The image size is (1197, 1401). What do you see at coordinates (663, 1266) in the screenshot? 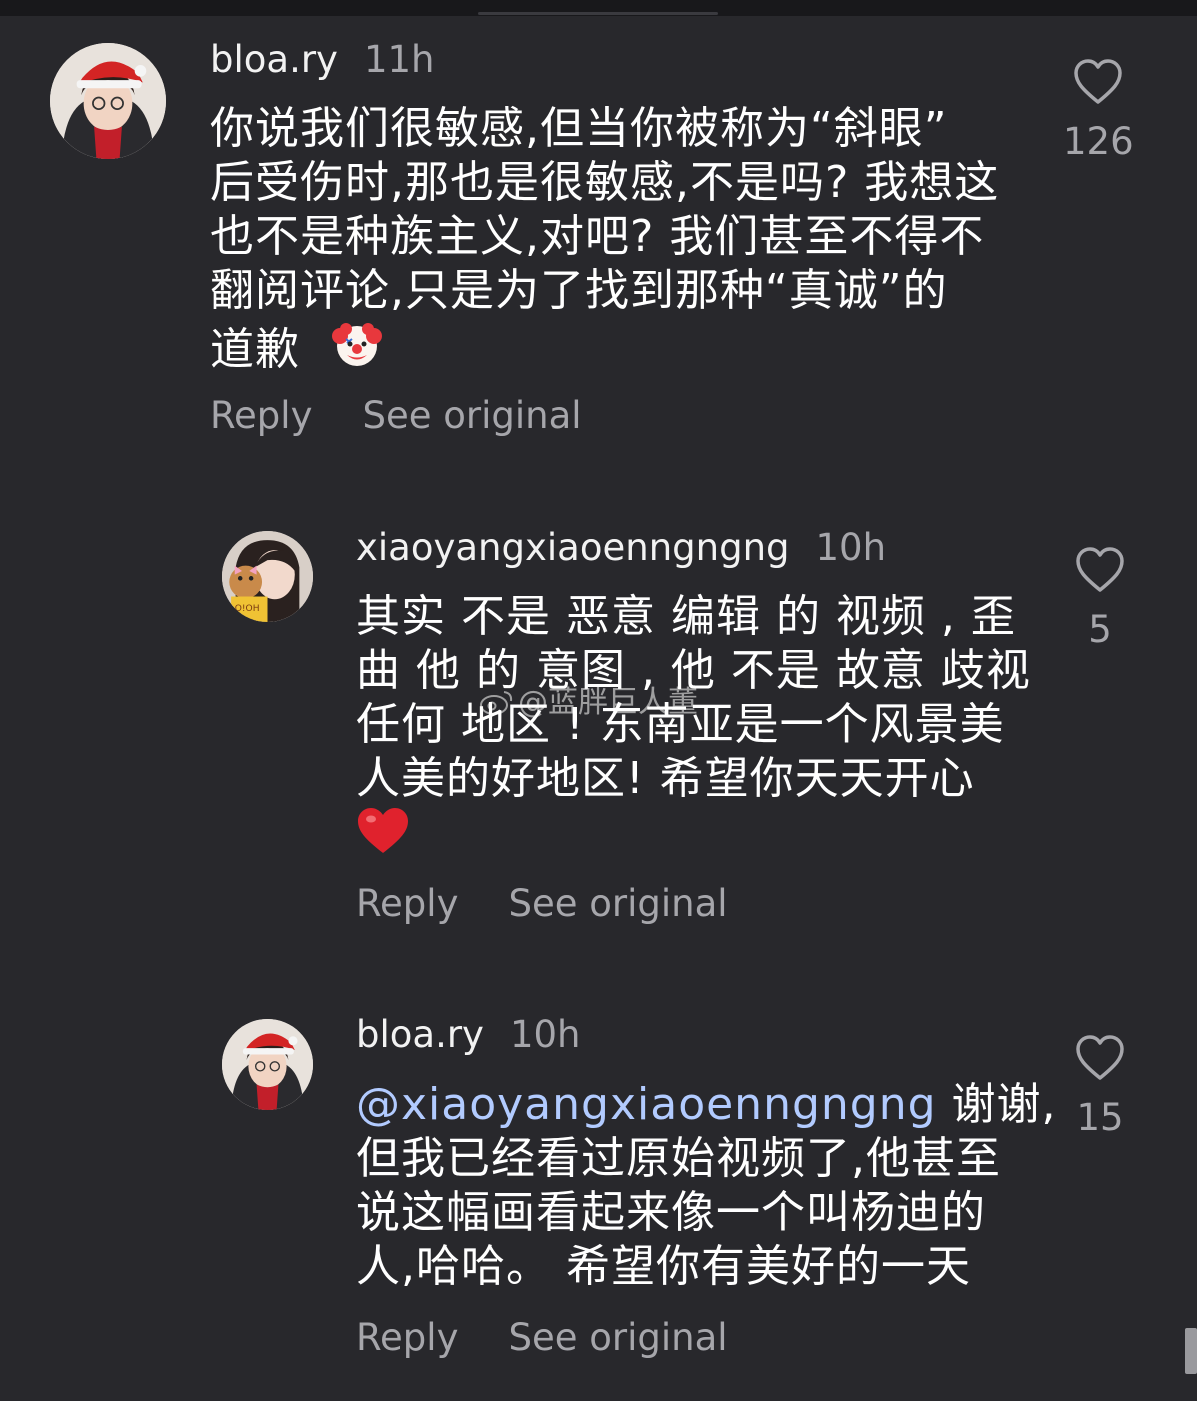
I see `comment-line: 人,哈哈。 希望你有美好的一天` at bounding box center [663, 1266].